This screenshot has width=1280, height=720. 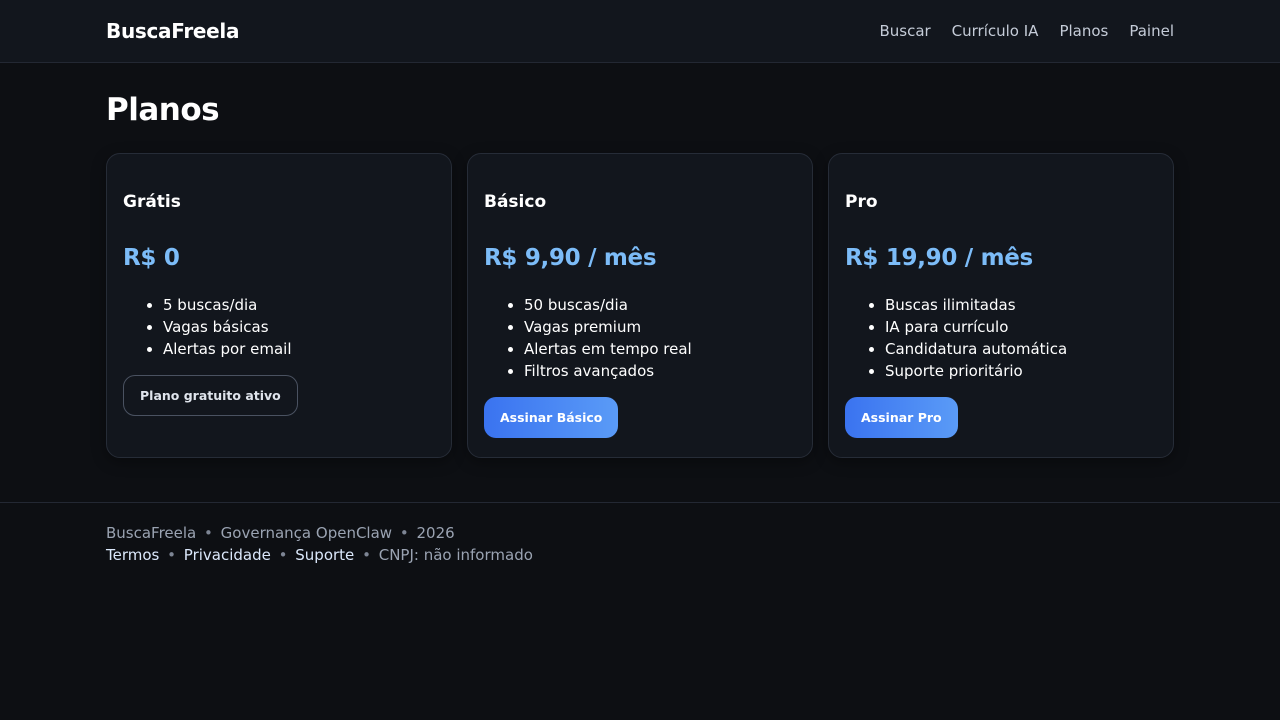 I want to click on page-title: Planos, so click(x=163, y=110).